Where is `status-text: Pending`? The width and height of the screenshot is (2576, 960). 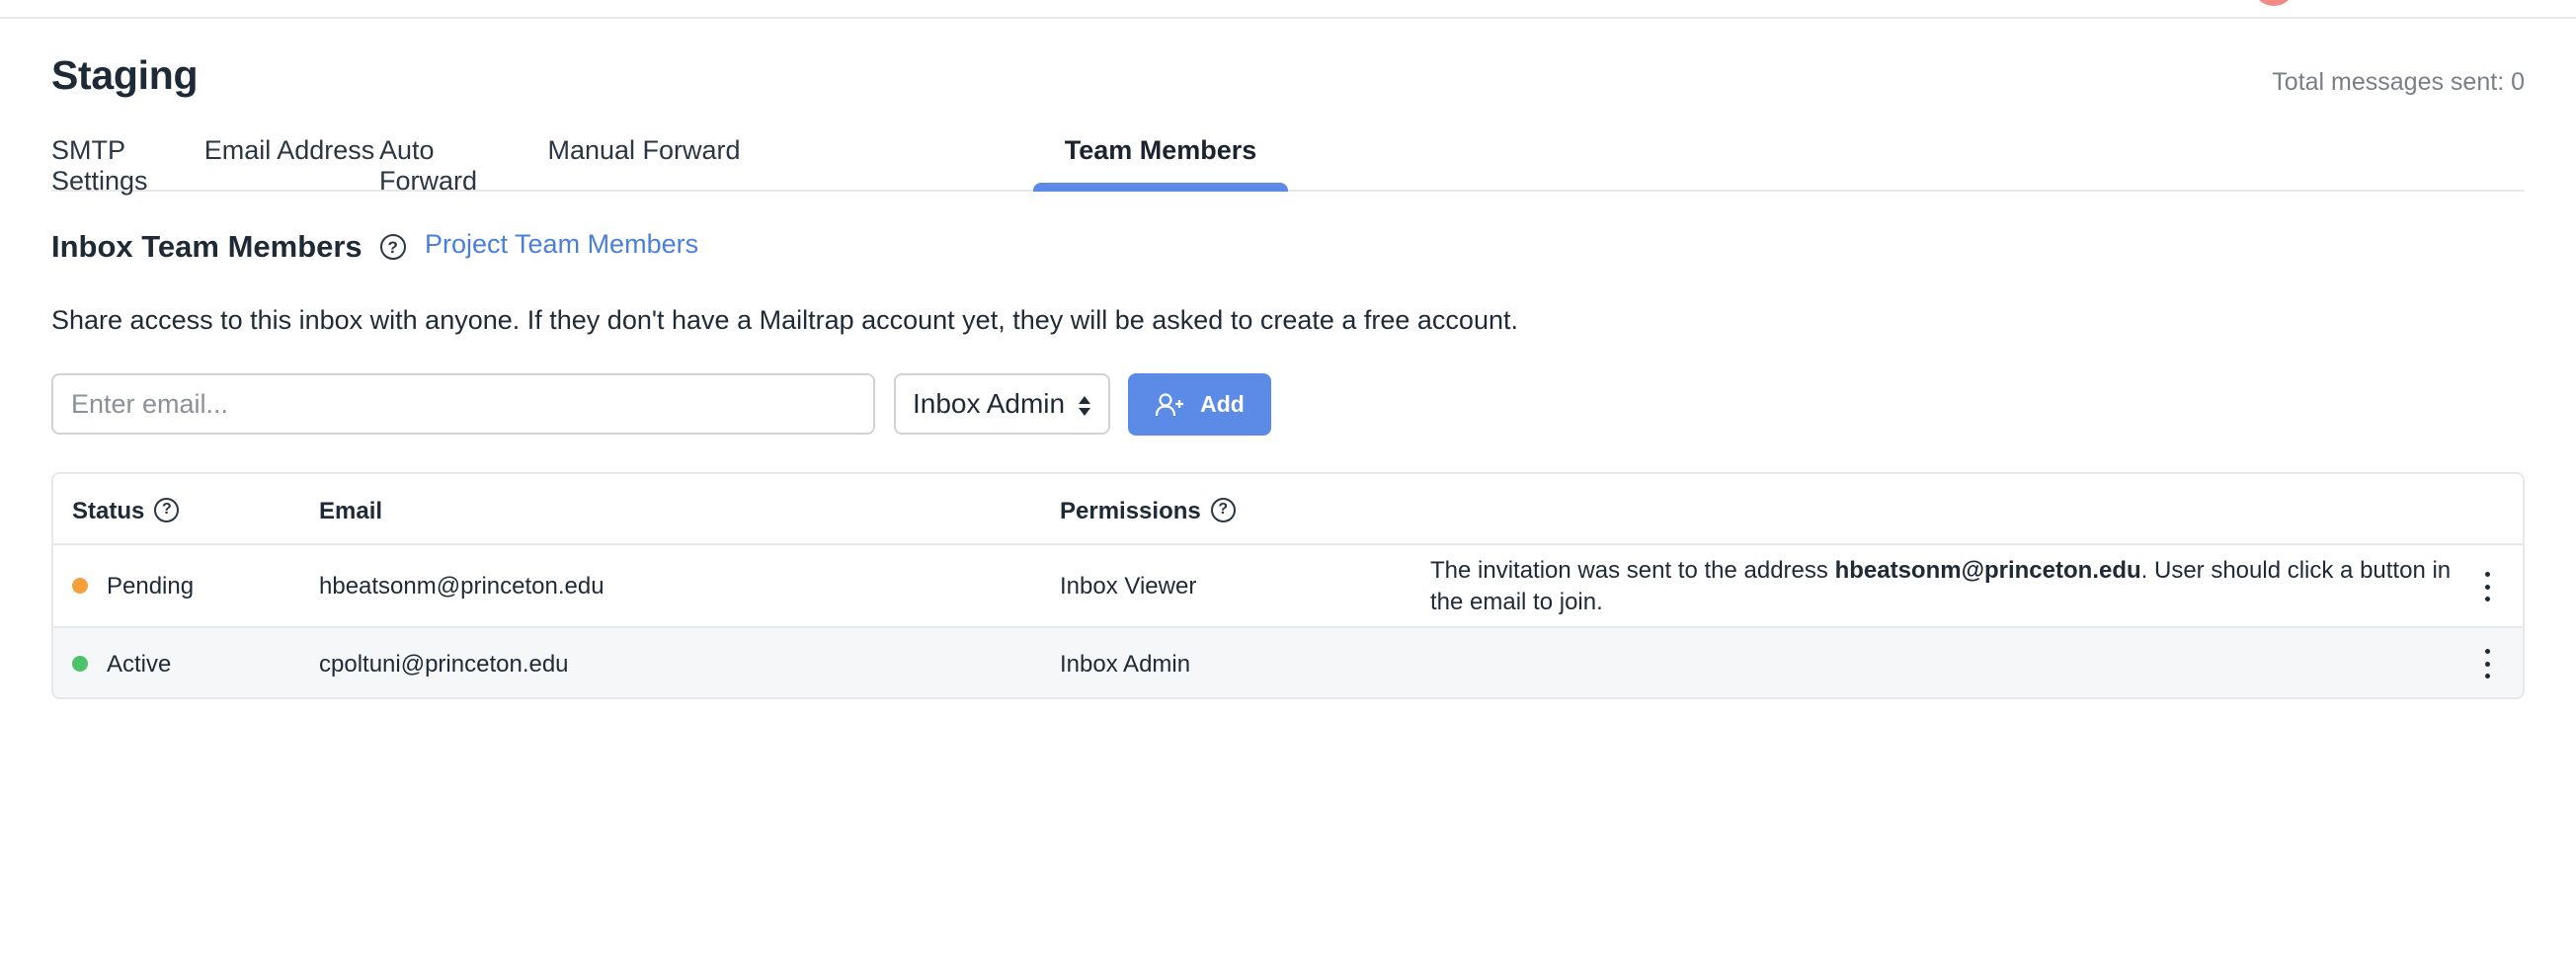 status-text: Pending is located at coordinates (151, 586).